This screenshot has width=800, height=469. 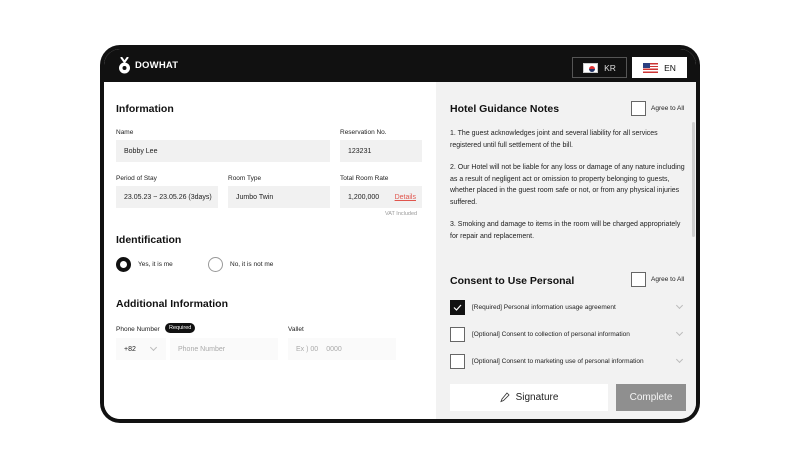 What do you see at coordinates (172, 304) in the screenshot?
I see `additional-title: Additional Information` at bounding box center [172, 304].